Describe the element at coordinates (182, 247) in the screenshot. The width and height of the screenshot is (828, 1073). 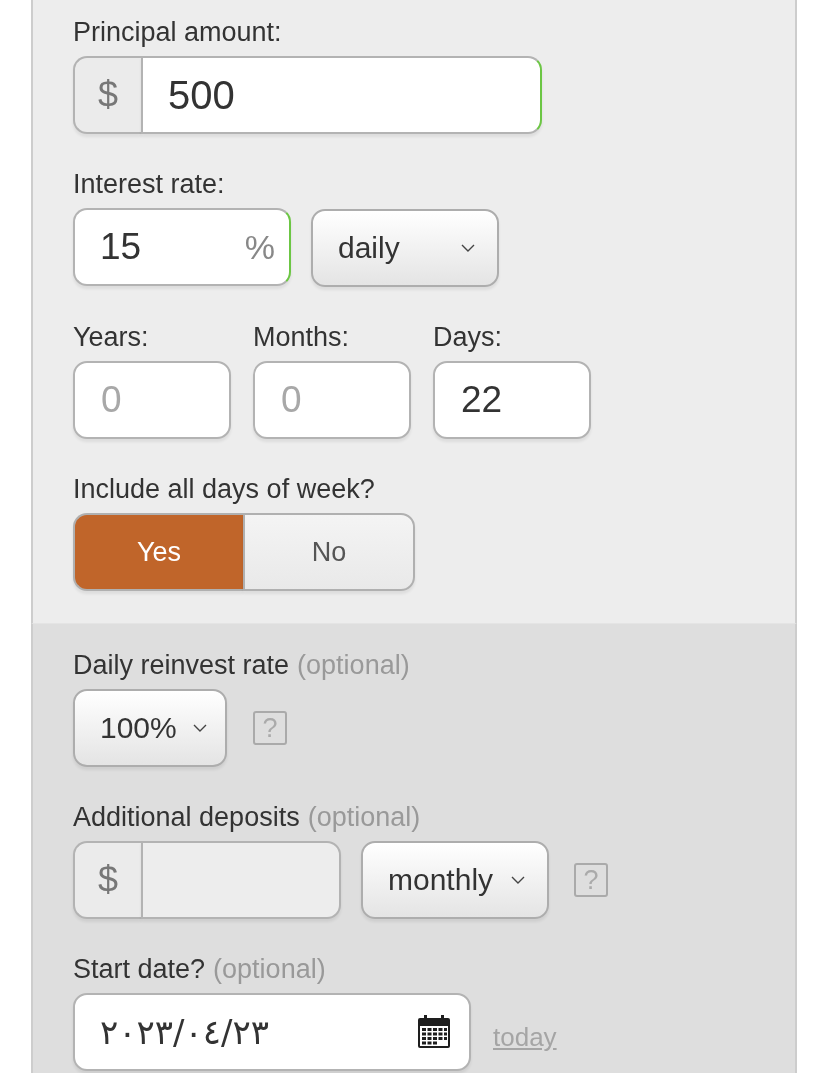
I see `rate-input: 15 %` at that location.